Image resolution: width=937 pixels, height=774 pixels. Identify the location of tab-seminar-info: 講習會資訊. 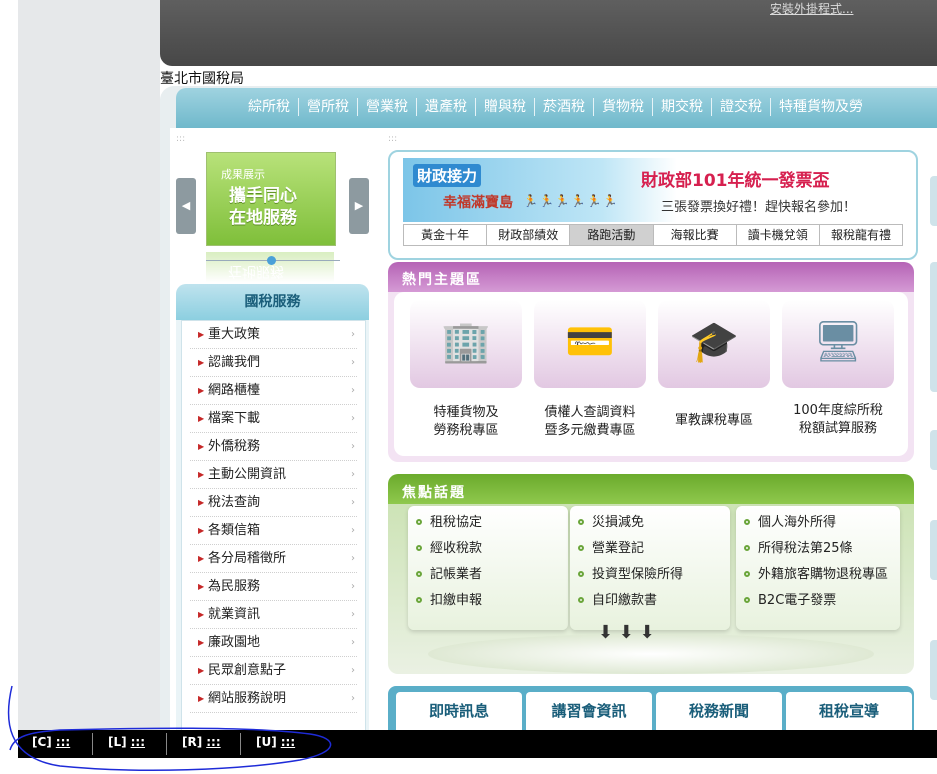
(589, 711).